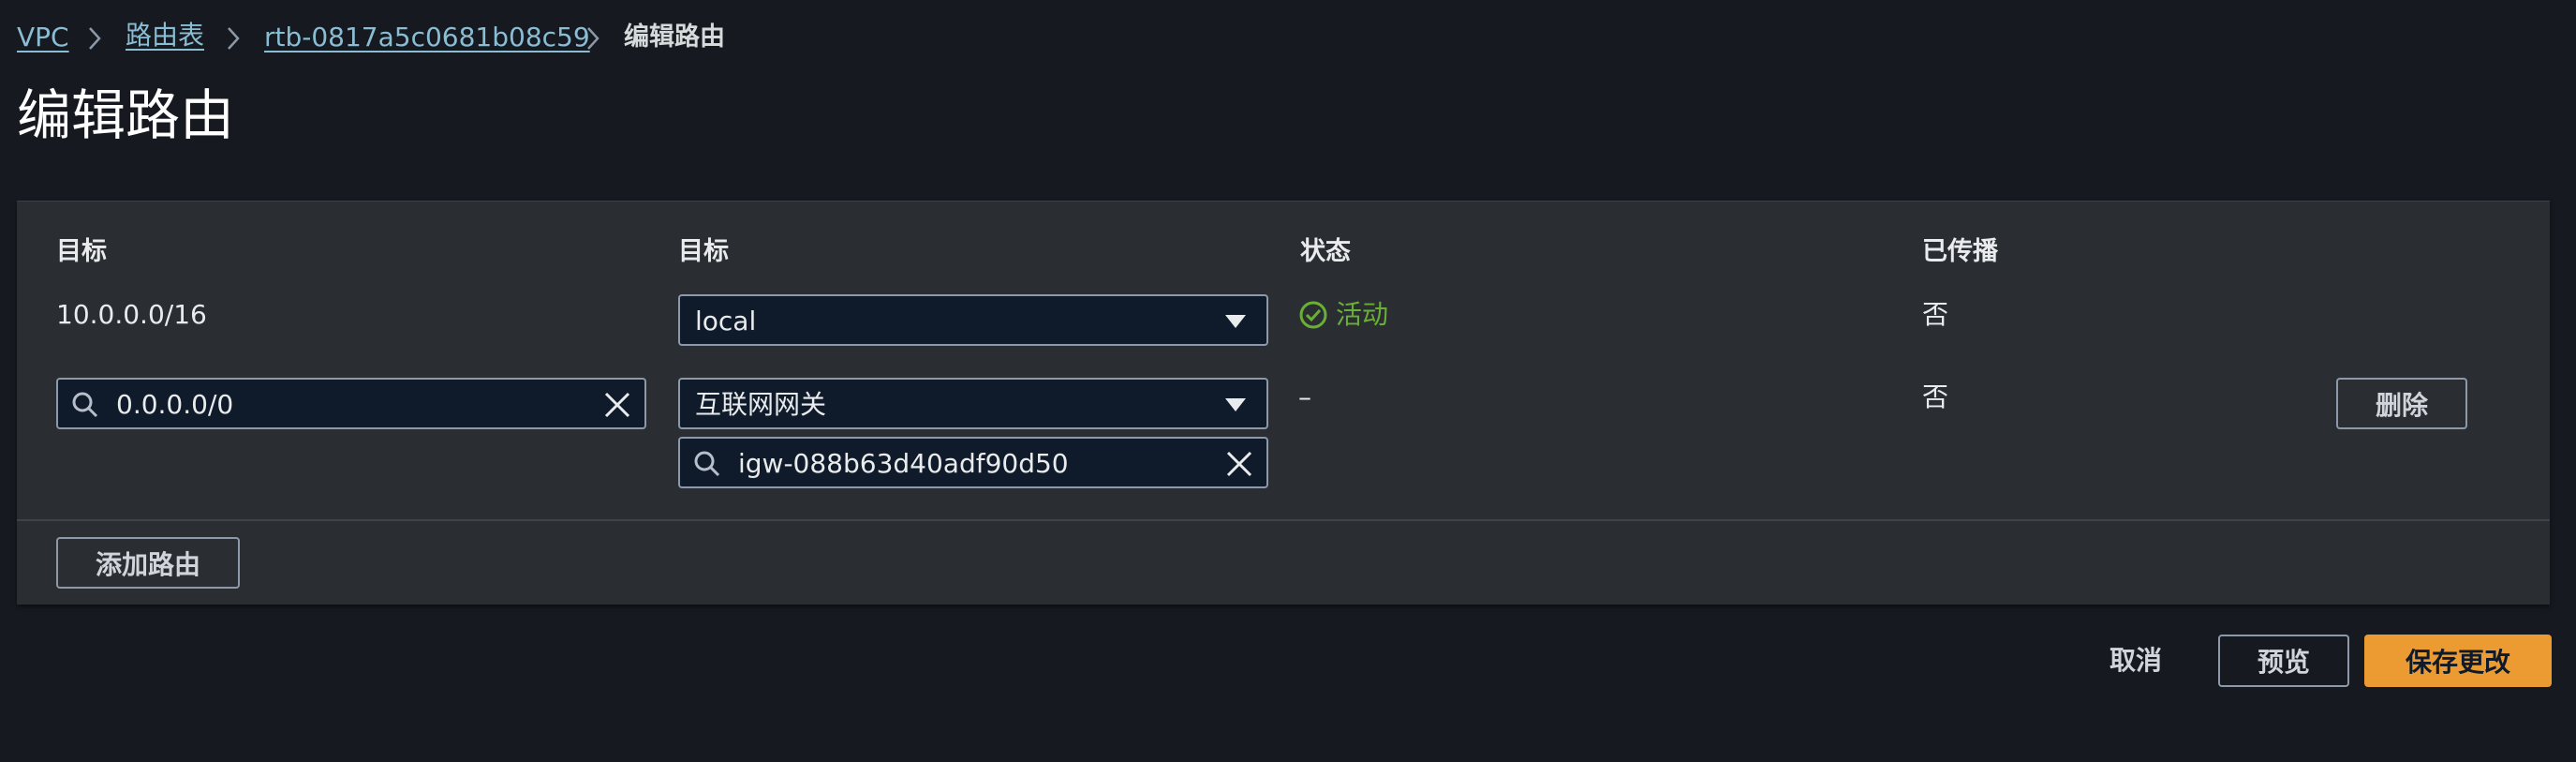 This screenshot has width=2576, height=762. What do you see at coordinates (1284, 520) in the screenshot?
I see `panel-divider` at bounding box center [1284, 520].